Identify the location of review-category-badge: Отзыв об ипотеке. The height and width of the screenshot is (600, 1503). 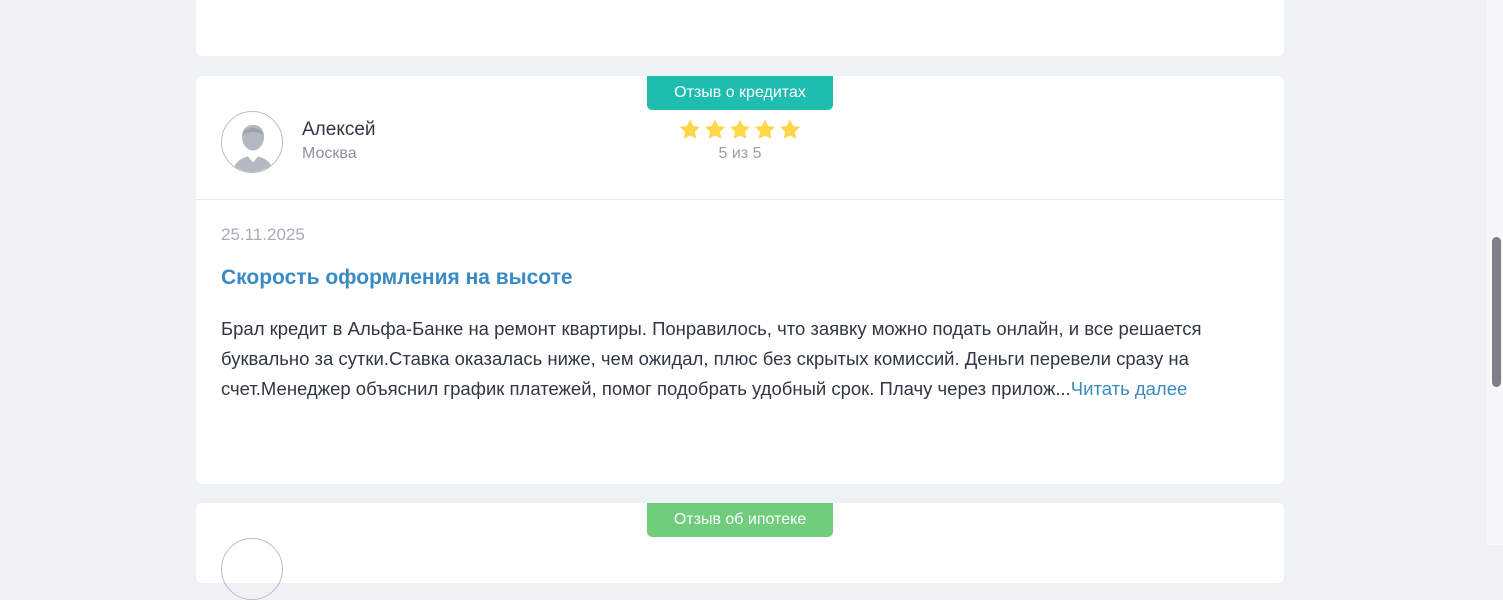
(740, 520).